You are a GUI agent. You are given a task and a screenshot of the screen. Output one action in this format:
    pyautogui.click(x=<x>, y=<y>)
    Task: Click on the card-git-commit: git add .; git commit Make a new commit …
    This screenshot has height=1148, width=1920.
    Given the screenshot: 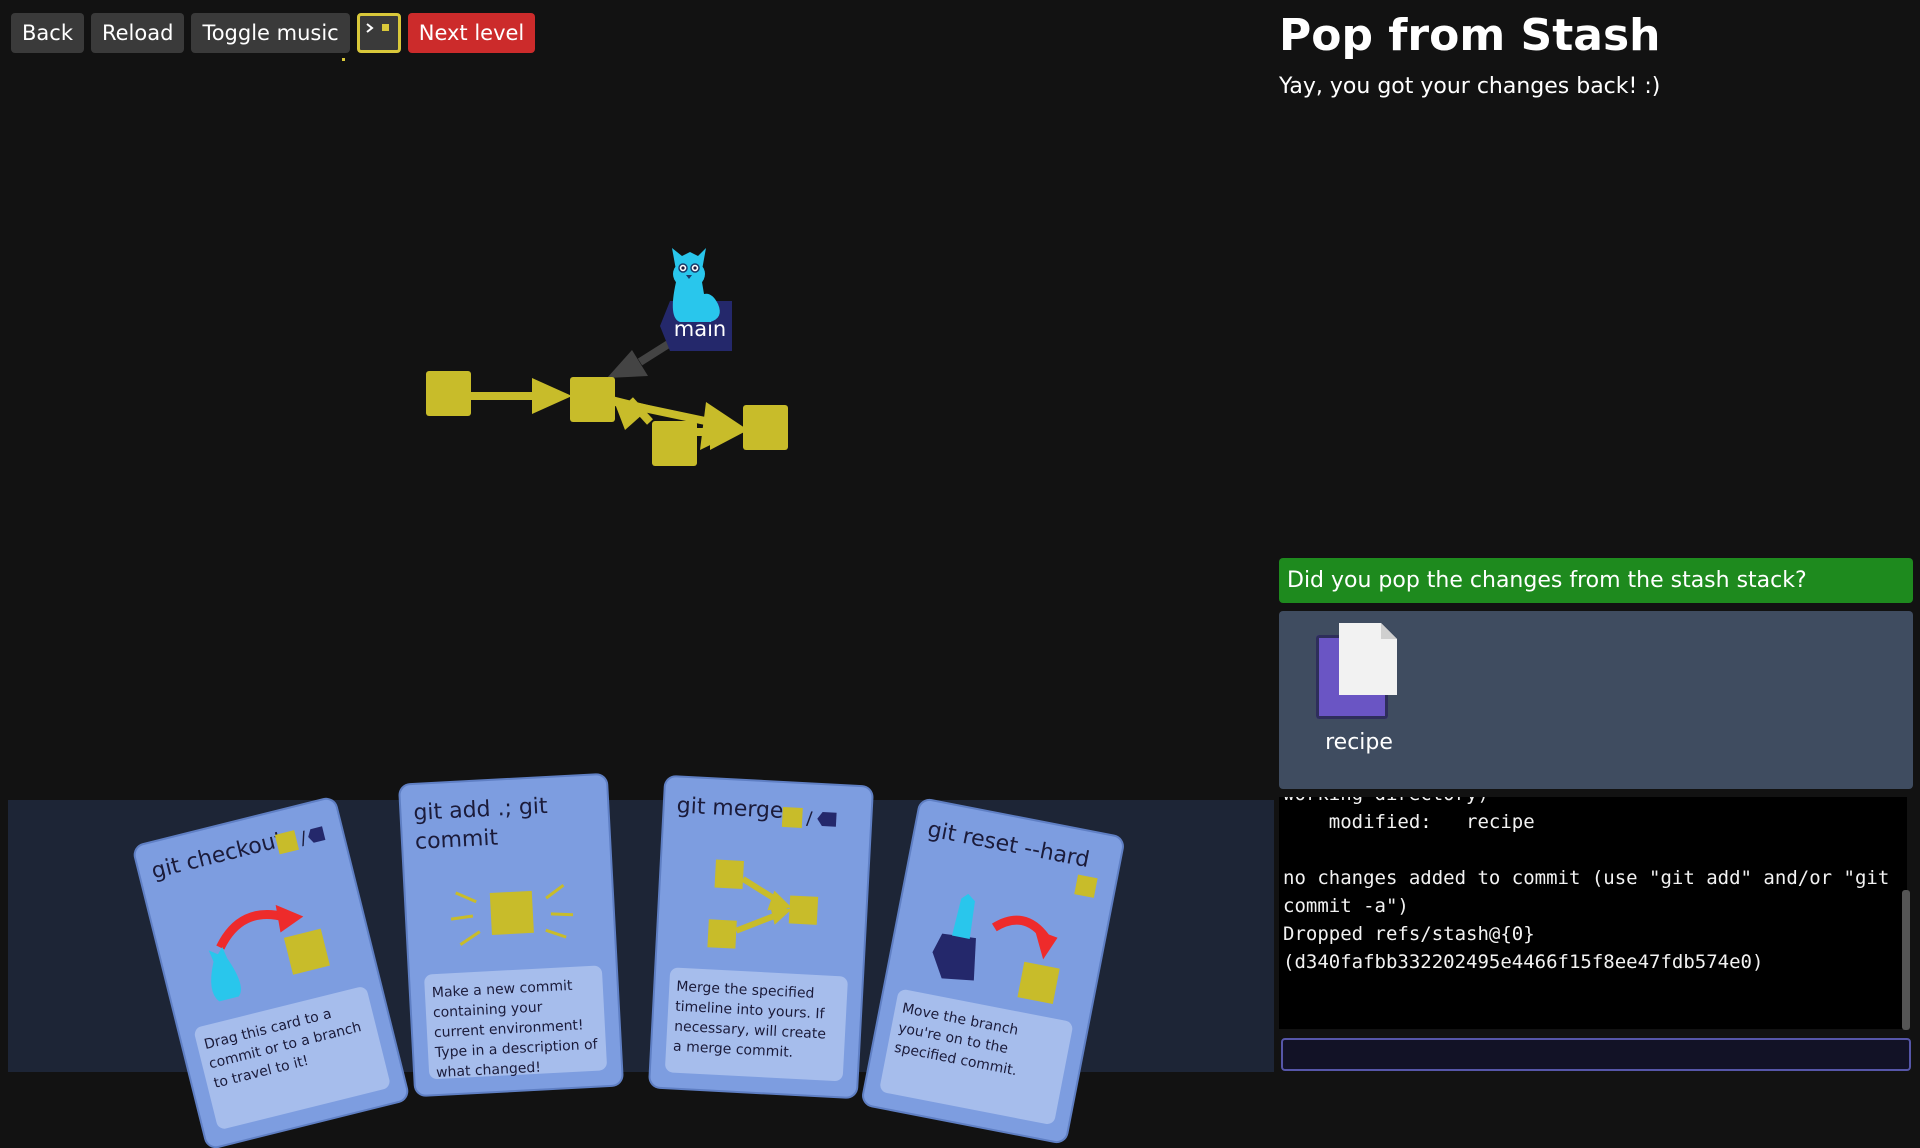 What is the action you would take?
    pyautogui.click(x=511, y=935)
    